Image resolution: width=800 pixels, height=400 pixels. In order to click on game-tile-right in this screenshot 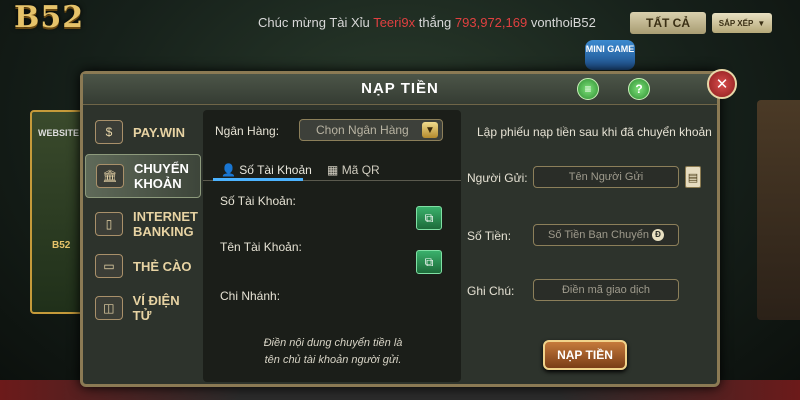, I will do `click(778, 210)`.